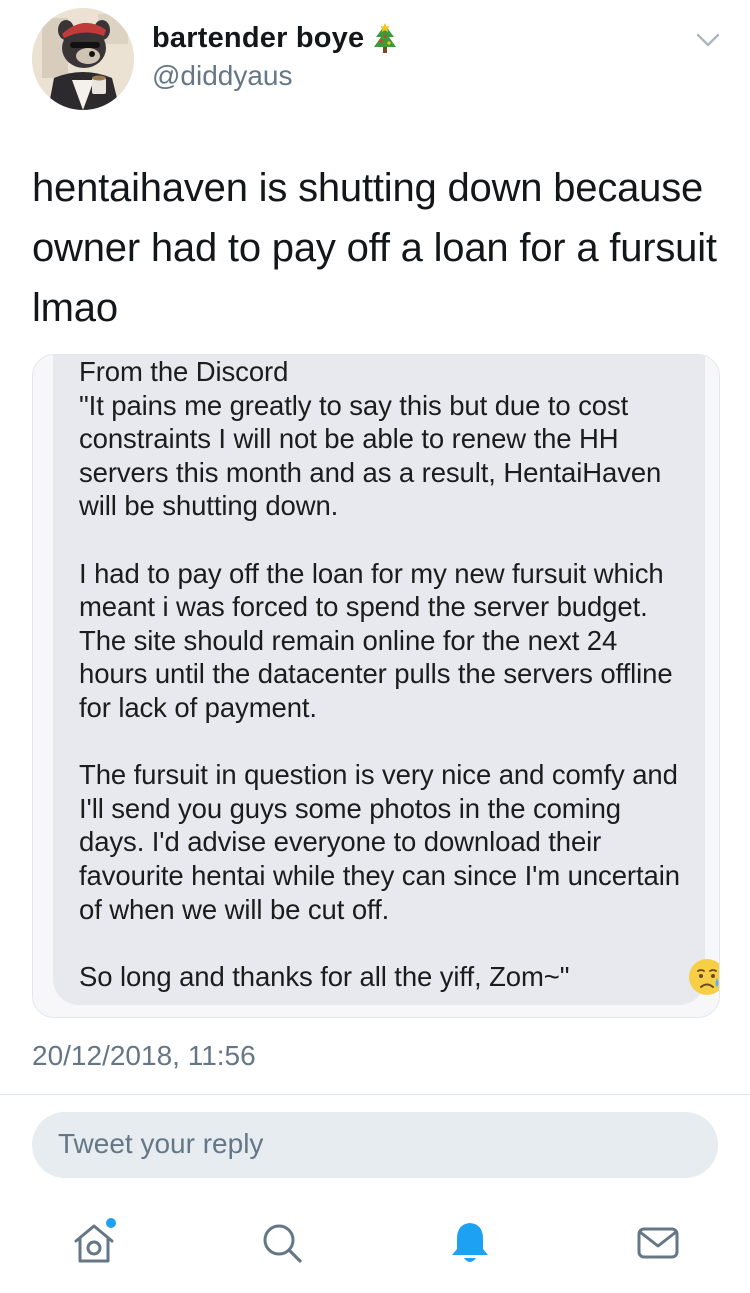 This screenshot has width=750, height=1293. Describe the element at coordinates (708, 40) in the screenshot. I see `chevron-down-icon` at that location.